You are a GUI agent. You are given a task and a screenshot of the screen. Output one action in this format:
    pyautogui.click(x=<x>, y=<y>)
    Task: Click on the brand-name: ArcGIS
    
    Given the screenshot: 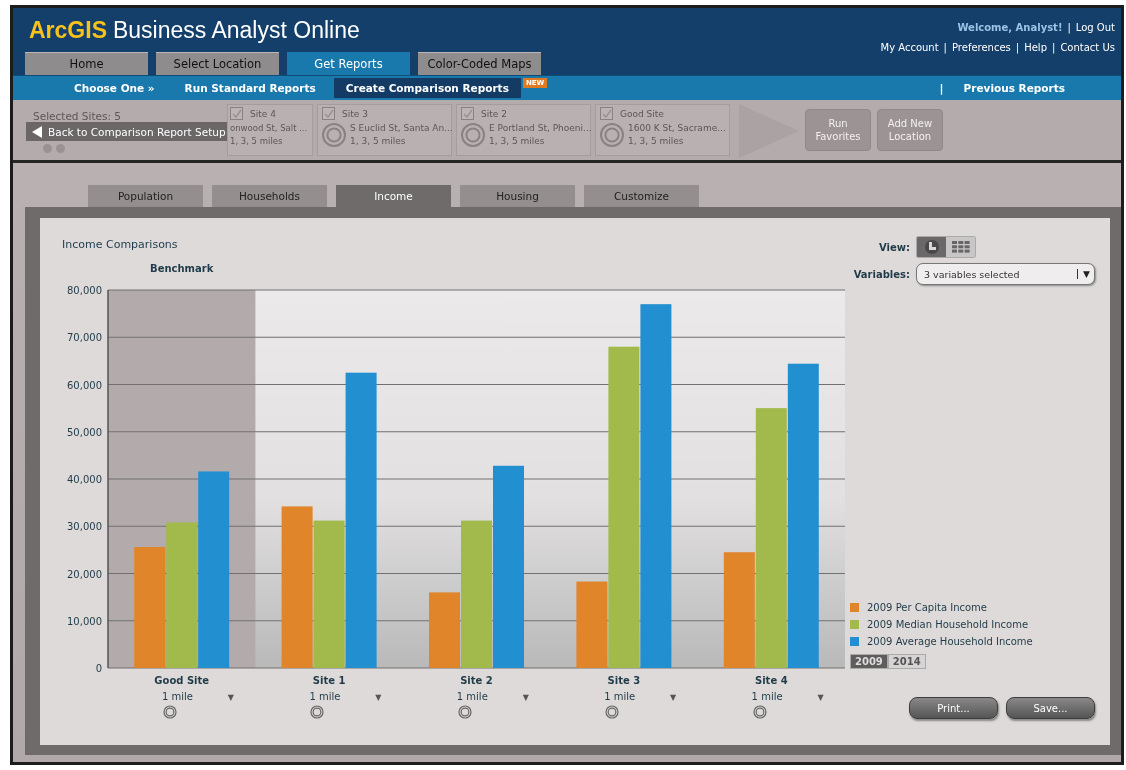 What is the action you would take?
    pyautogui.click(x=68, y=30)
    